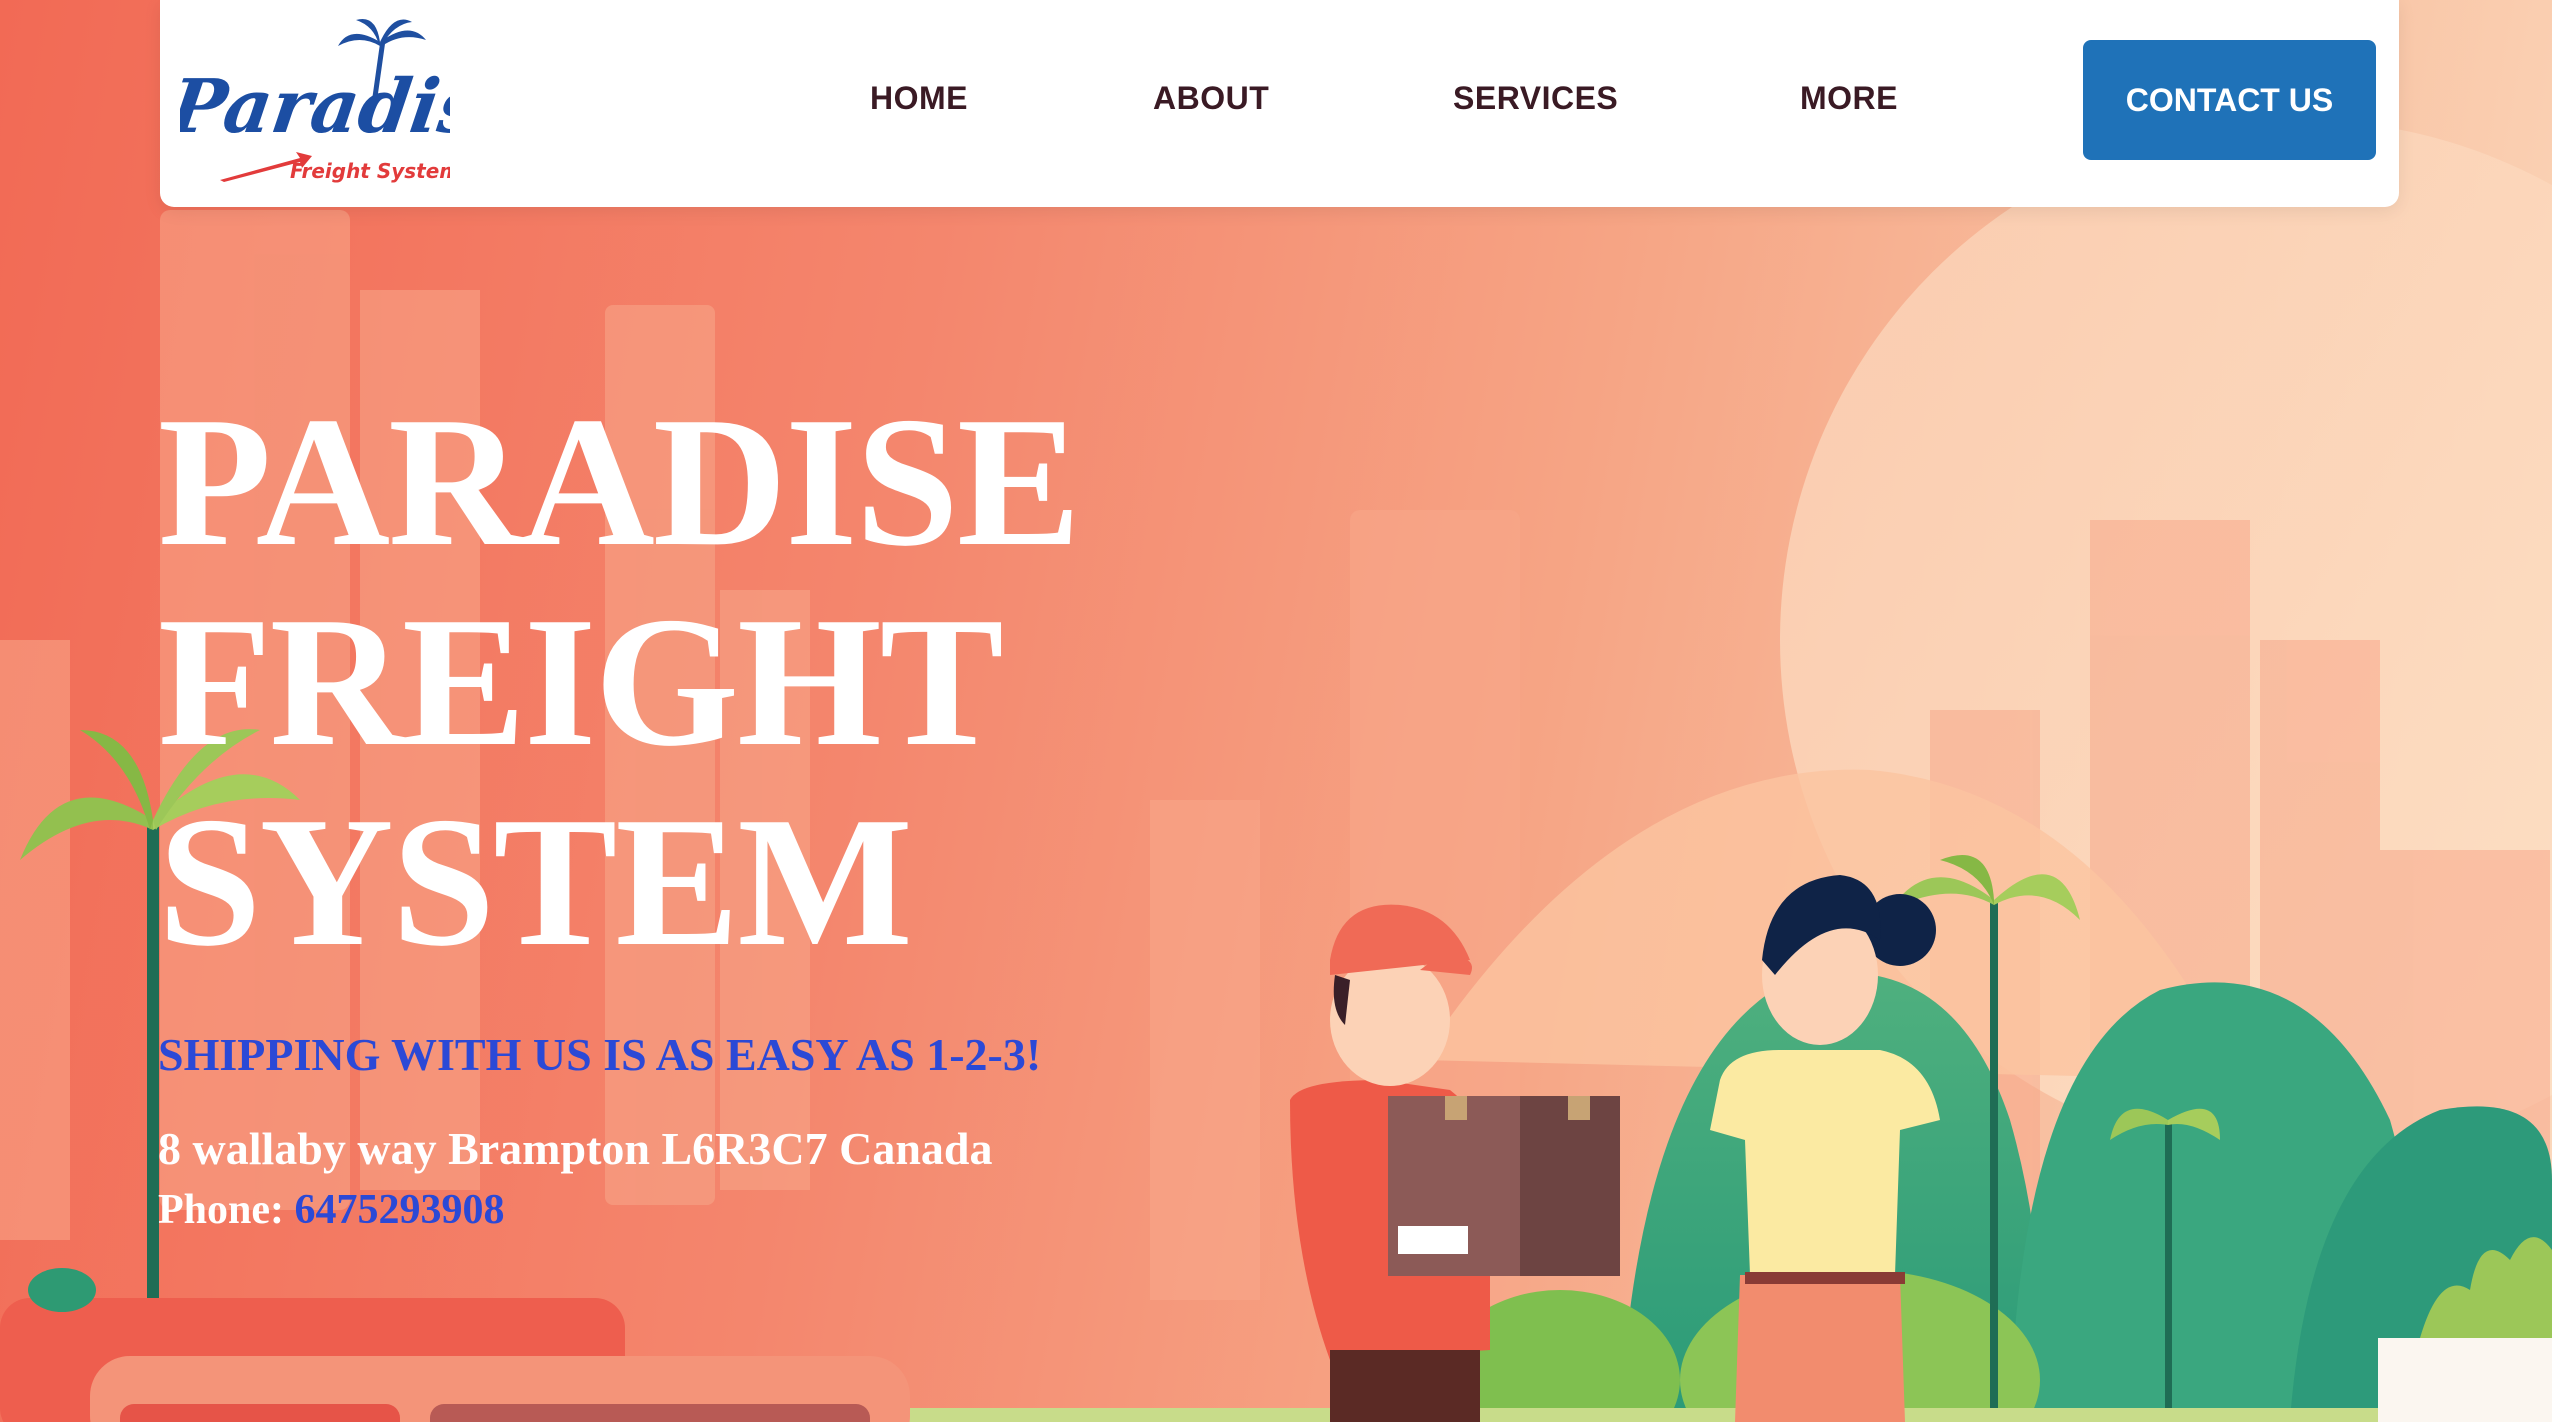 This screenshot has width=2552, height=1422. Describe the element at coordinates (919, 98) in the screenshot. I see `nav-home: HOME` at that location.